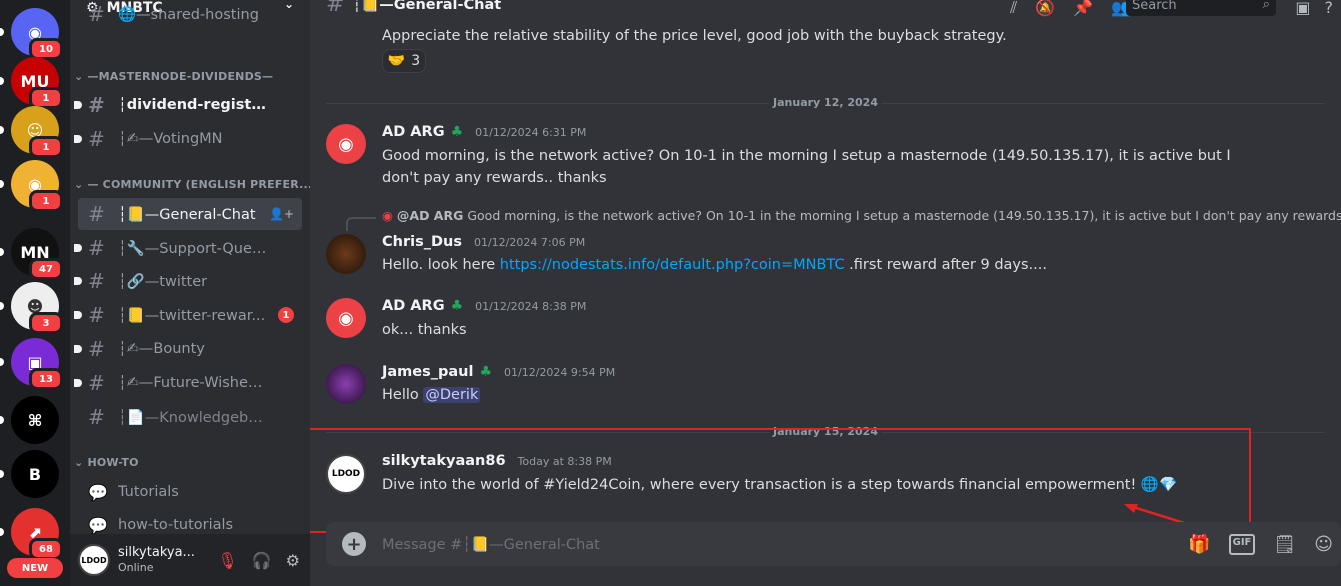 The height and width of the screenshot is (586, 1341). I want to click on message-composer: + Message #┆📒—General-Chat 🎁 GIF 🗒 ☺, so click(833, 544).